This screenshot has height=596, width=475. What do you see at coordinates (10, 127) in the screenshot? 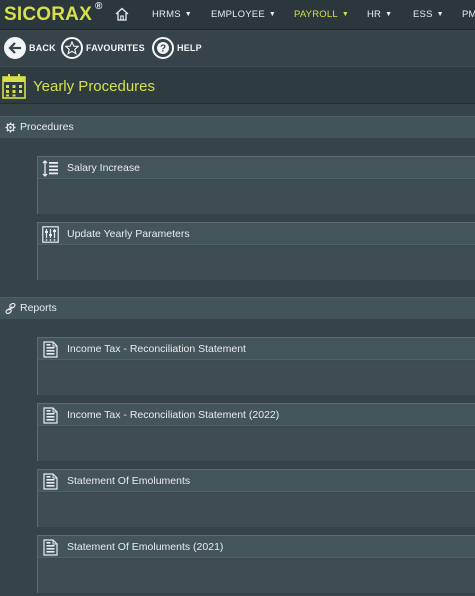
I see `gear-icon` at bounding box center [10, 127].